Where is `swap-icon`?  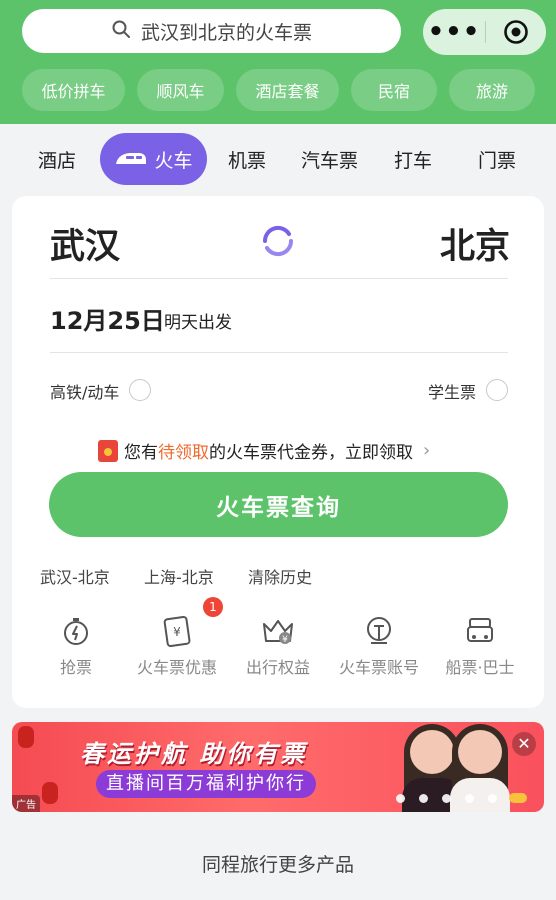
swap-icon is located at coordinates (278, 241).